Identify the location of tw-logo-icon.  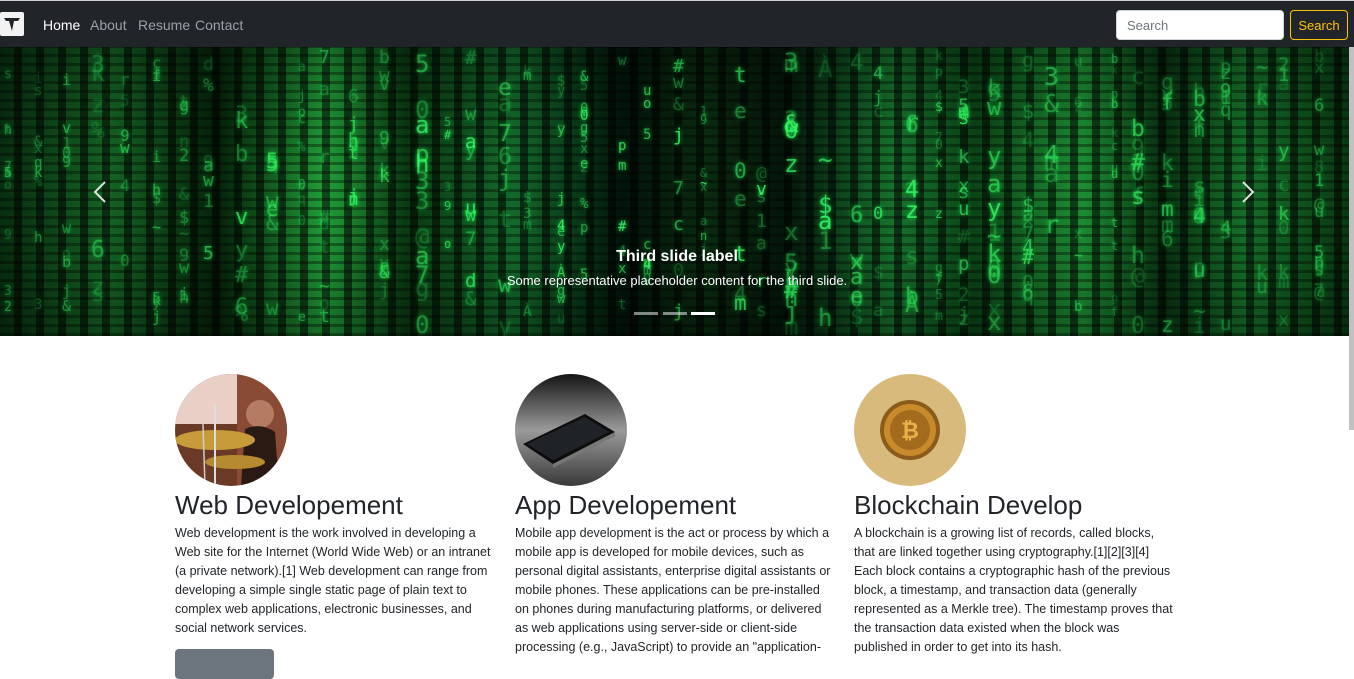
(12, 24).